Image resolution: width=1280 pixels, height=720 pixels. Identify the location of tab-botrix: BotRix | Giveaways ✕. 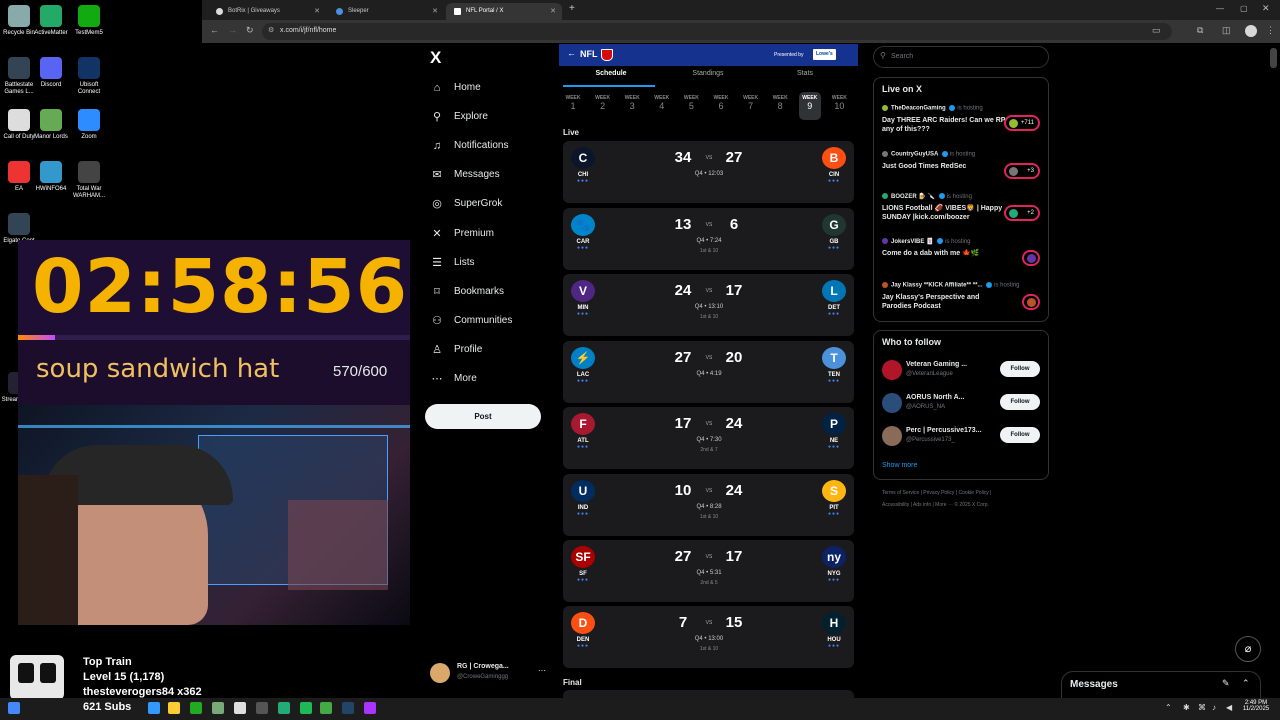
(267, 11).